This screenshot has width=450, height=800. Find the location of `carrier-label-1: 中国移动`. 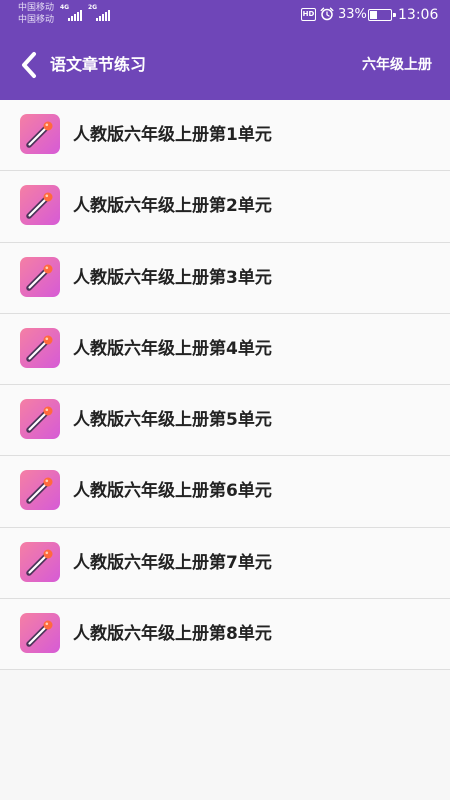

carrier-label-1: 中国移动 is located at coordinates (36, 8).